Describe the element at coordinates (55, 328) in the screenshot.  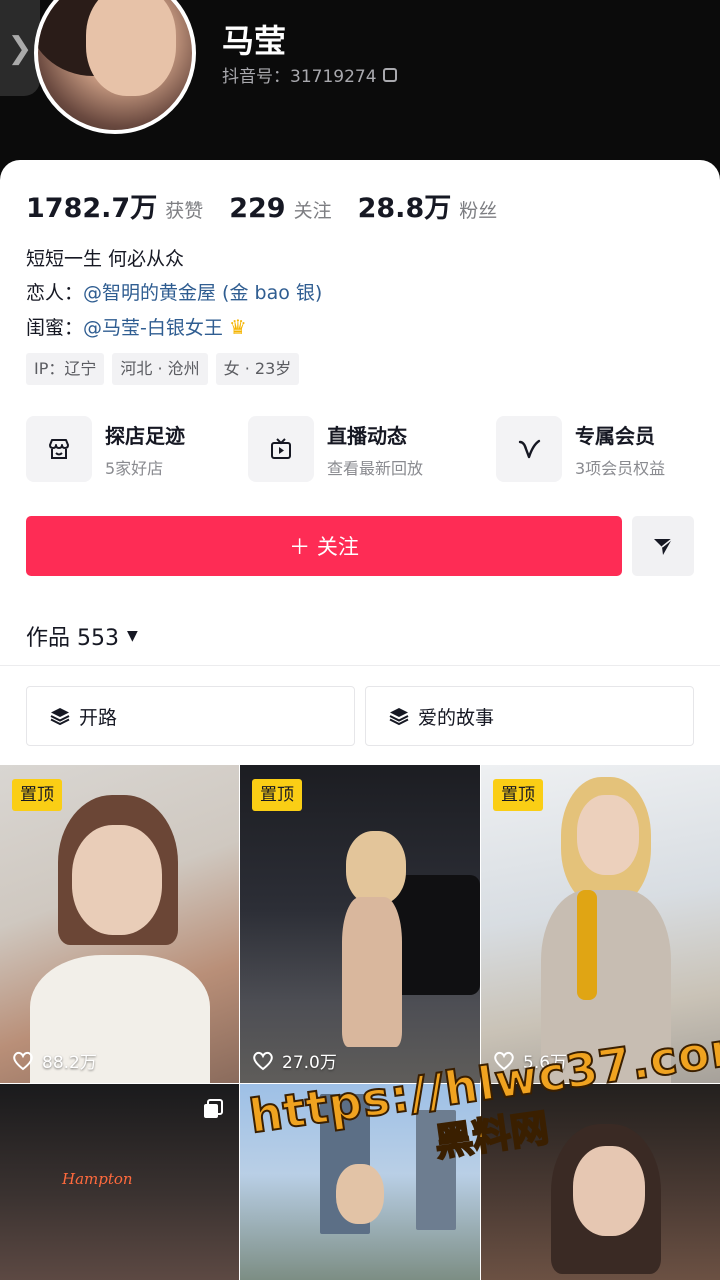
I see `bestie-prefix: 闺蜜：` at that location.